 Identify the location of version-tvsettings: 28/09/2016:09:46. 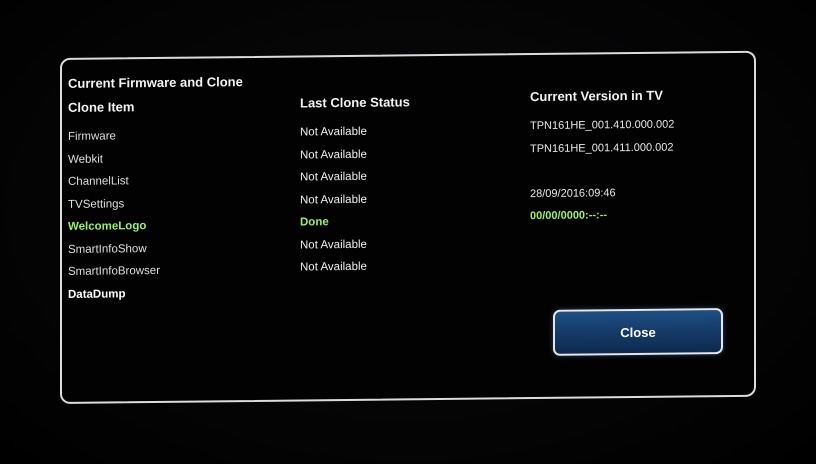
(573, 193).